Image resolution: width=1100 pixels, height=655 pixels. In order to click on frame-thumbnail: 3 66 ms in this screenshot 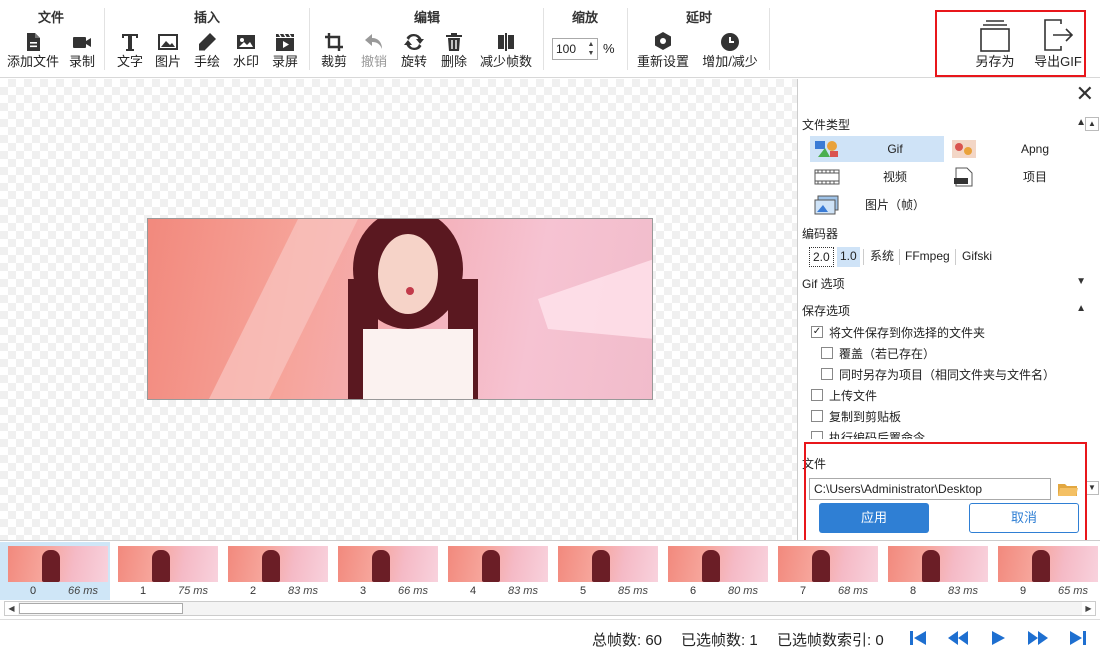, I will do `click(385, 571)`.